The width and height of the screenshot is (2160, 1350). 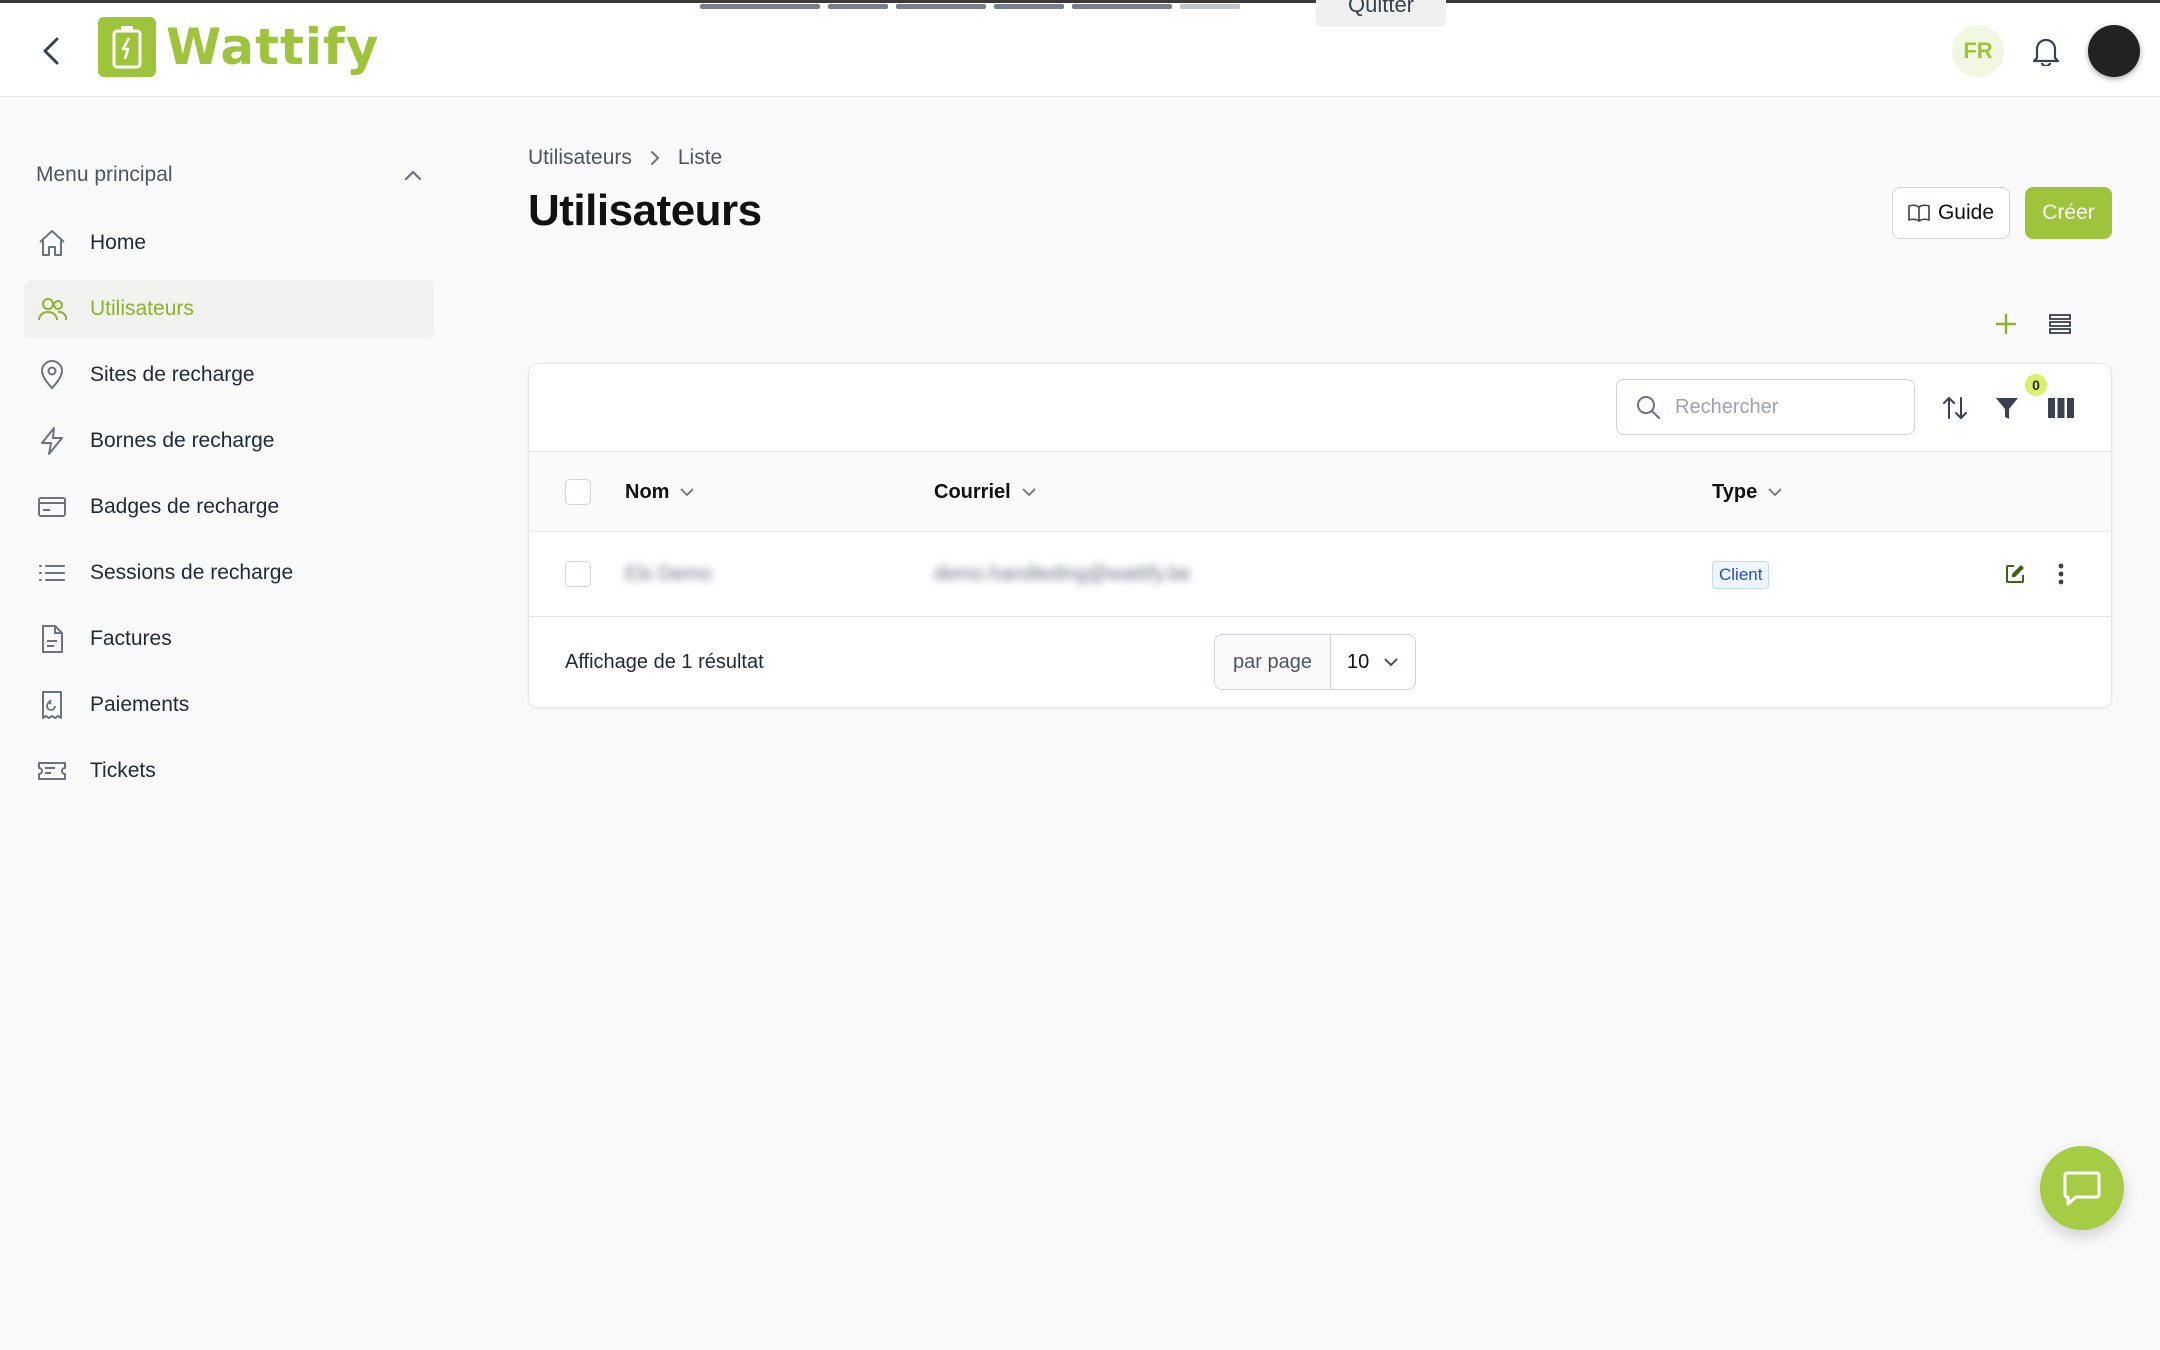 I want to click on edit-button, so click(x=2015, y=574).